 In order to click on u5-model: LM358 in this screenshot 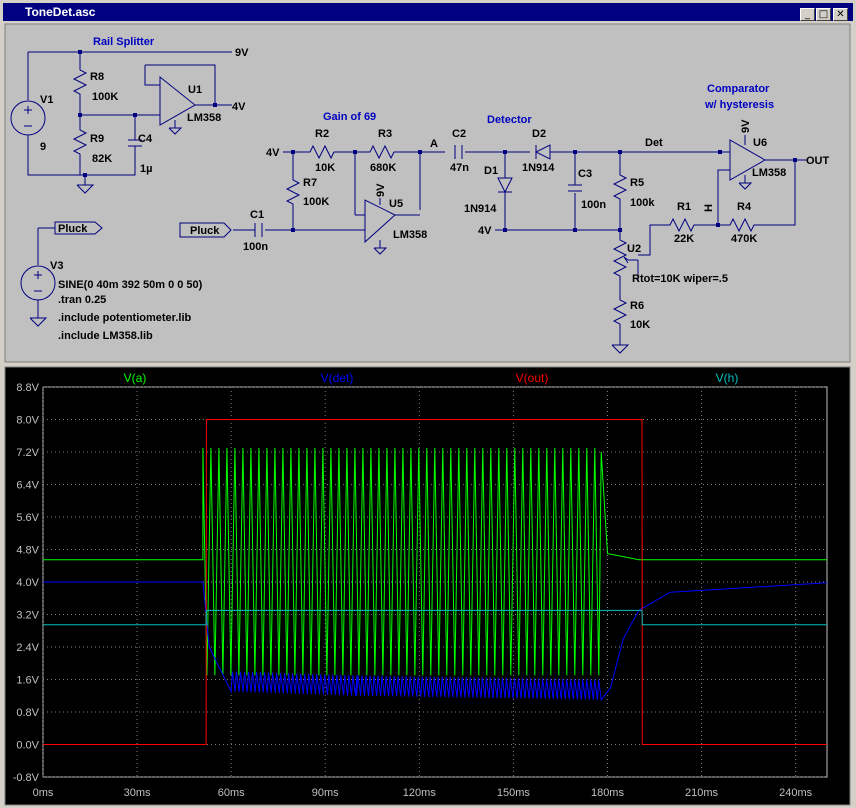, I will do `click(410, 235)`.